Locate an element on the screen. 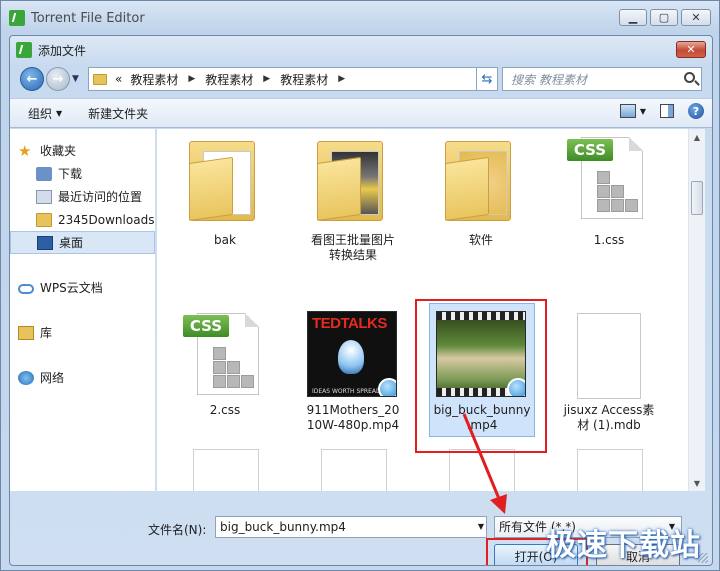  download-icon is located at coordinates (44, 173).